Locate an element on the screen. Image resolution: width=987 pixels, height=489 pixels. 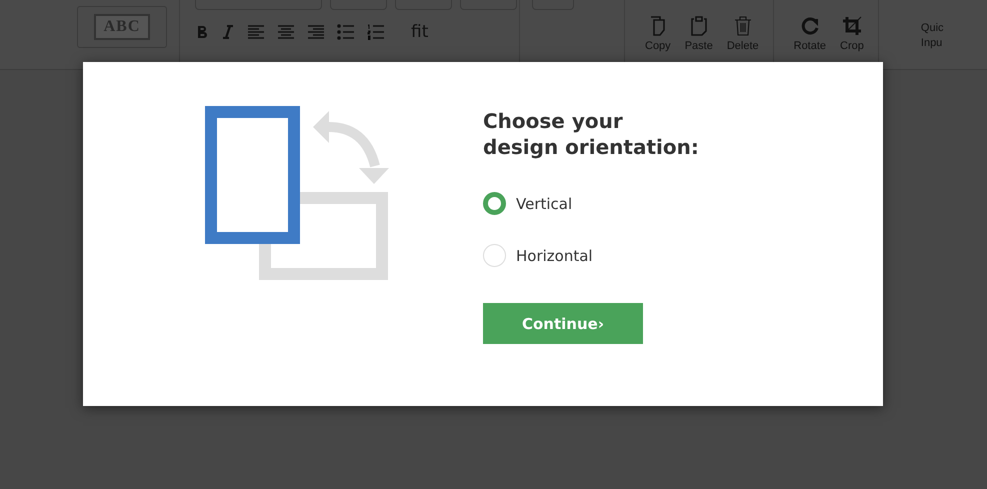
fit-button: fit is located at coordinates (419, 32).